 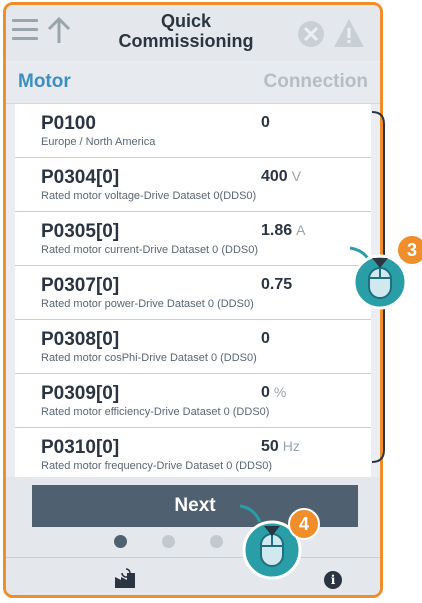 I want to click on param-code: P0310[0], so click(x=80, y=447).